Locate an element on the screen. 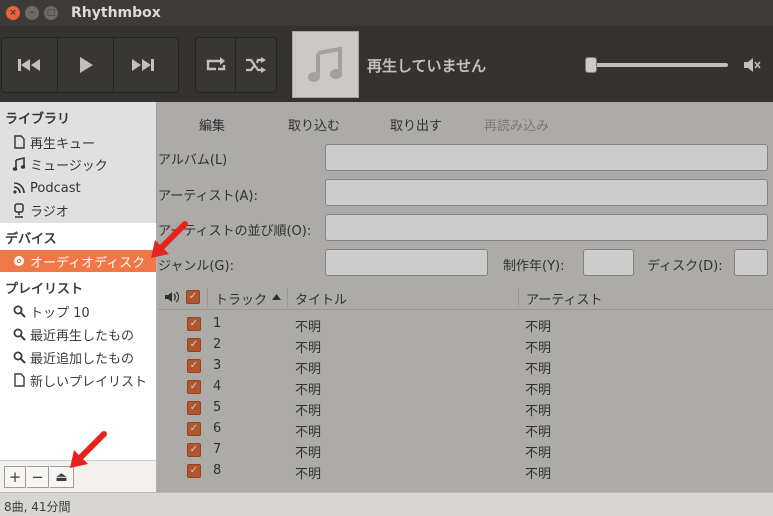 The height and width of the screenshot is (516, 773). sidebar-item-recently-added: 最近追加したもの is located at coordinates (78, 357).